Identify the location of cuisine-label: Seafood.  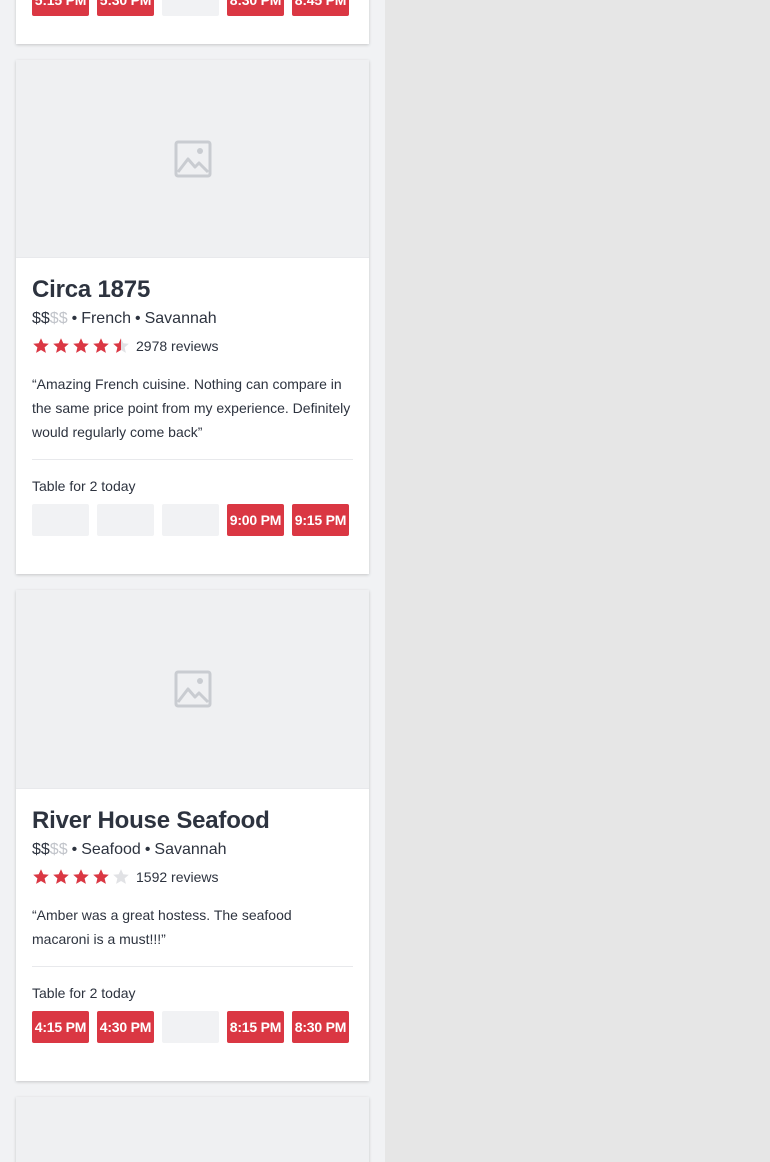
(111, 849).